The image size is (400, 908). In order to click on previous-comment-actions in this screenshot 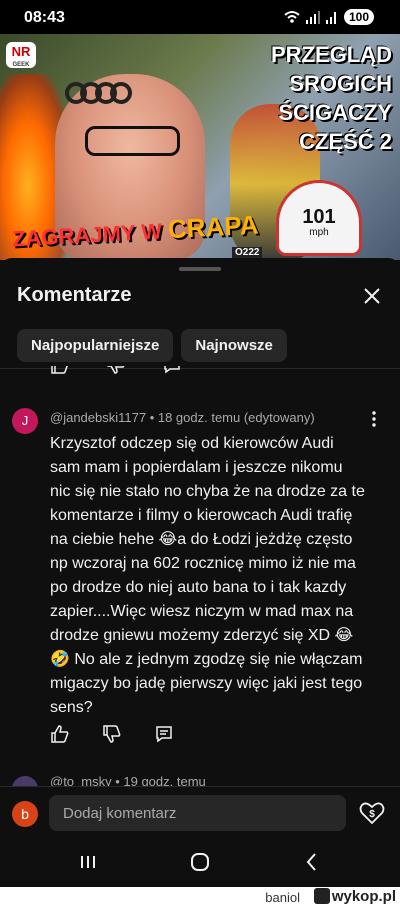, I will do `click(116, 371)`.